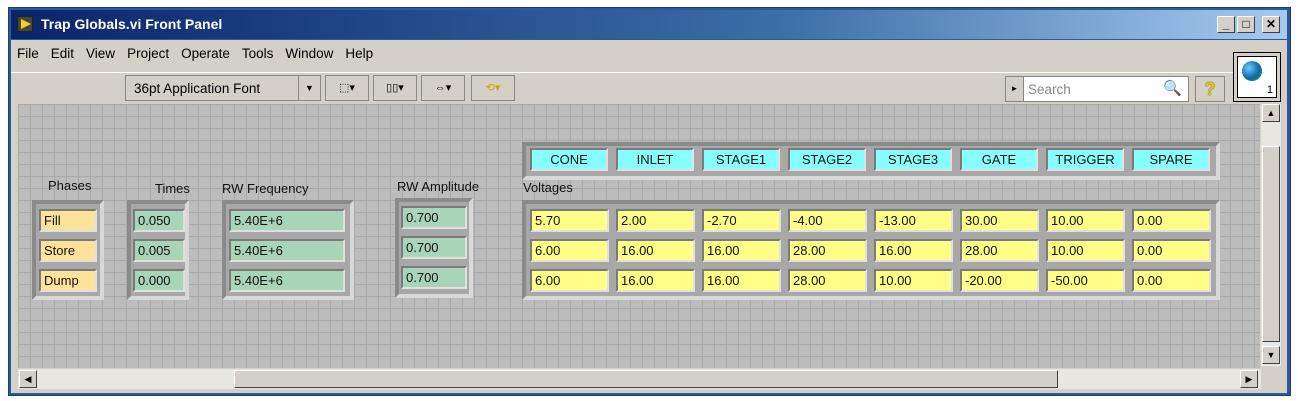 This screenshot has height=401, width=1298. I want to click on times-field: 0.000, so click(159, 280).